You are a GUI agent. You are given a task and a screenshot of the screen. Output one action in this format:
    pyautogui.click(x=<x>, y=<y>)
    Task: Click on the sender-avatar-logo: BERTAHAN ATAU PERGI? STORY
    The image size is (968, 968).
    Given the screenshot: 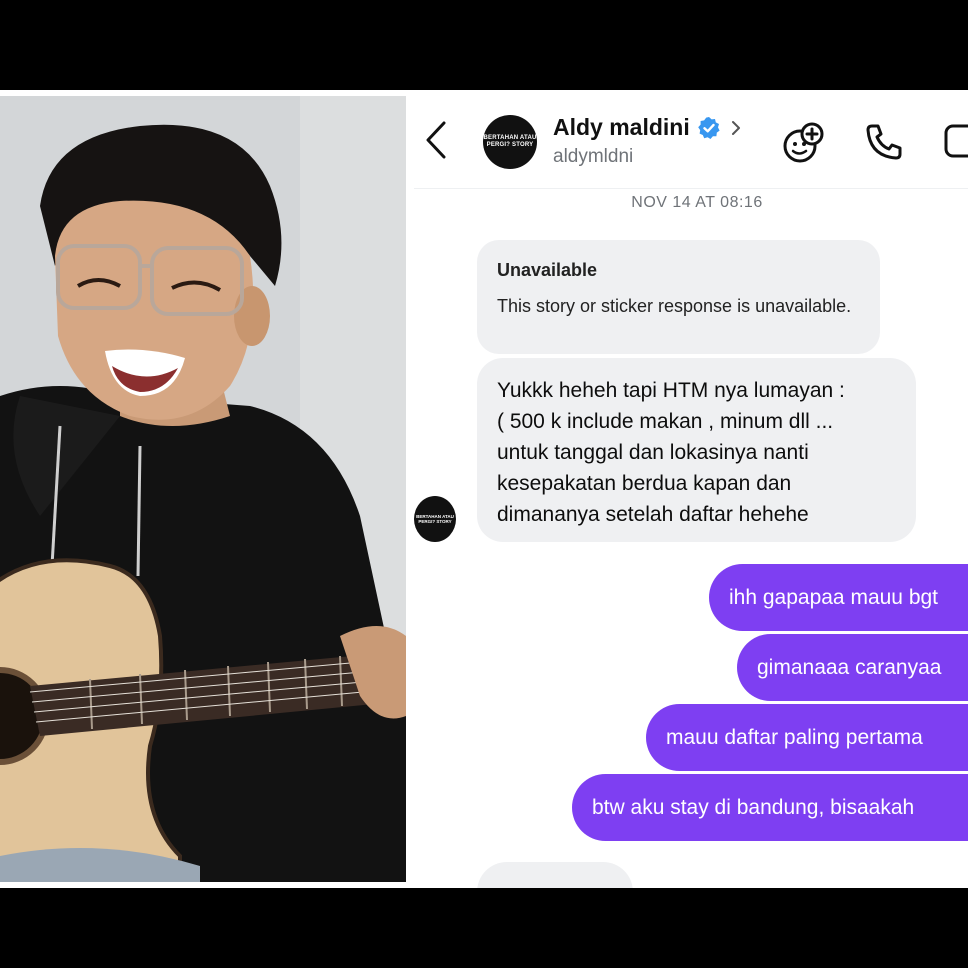 What is the action you would take?
    pyautogui.click(x=435, y=519)
    